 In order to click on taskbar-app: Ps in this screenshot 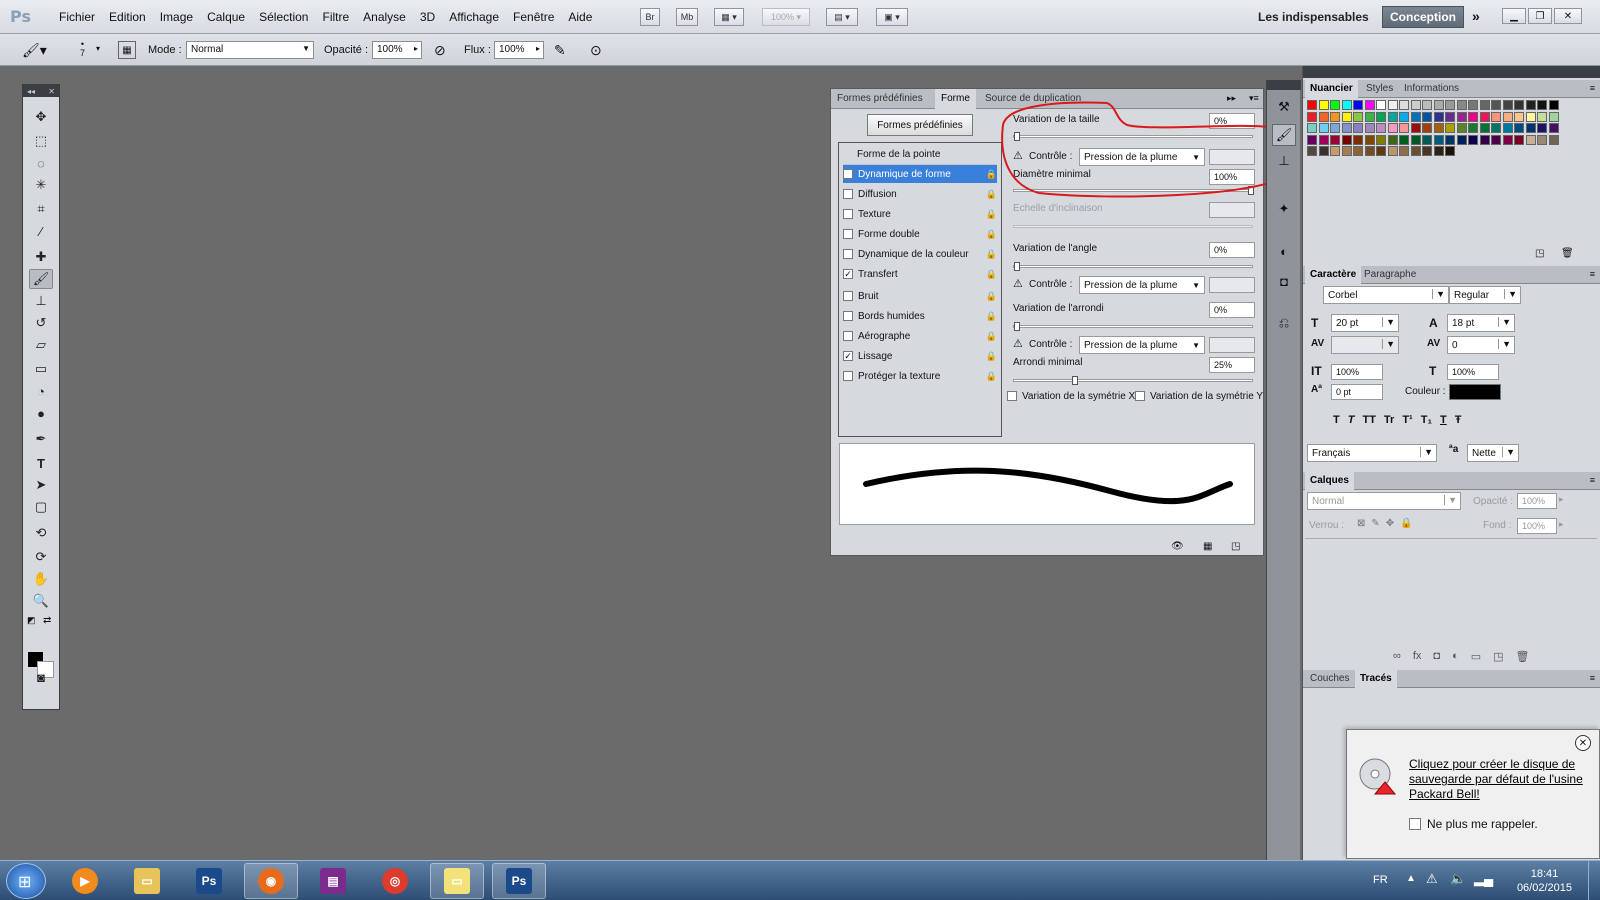, I will do `click(519, 881)`.